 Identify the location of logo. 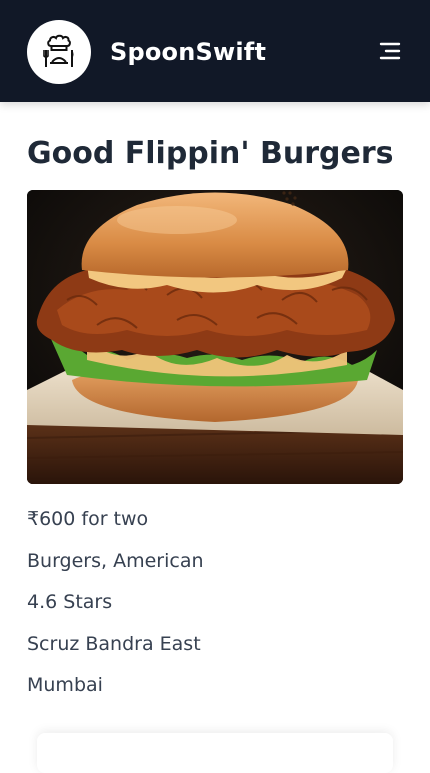
(59, 52).